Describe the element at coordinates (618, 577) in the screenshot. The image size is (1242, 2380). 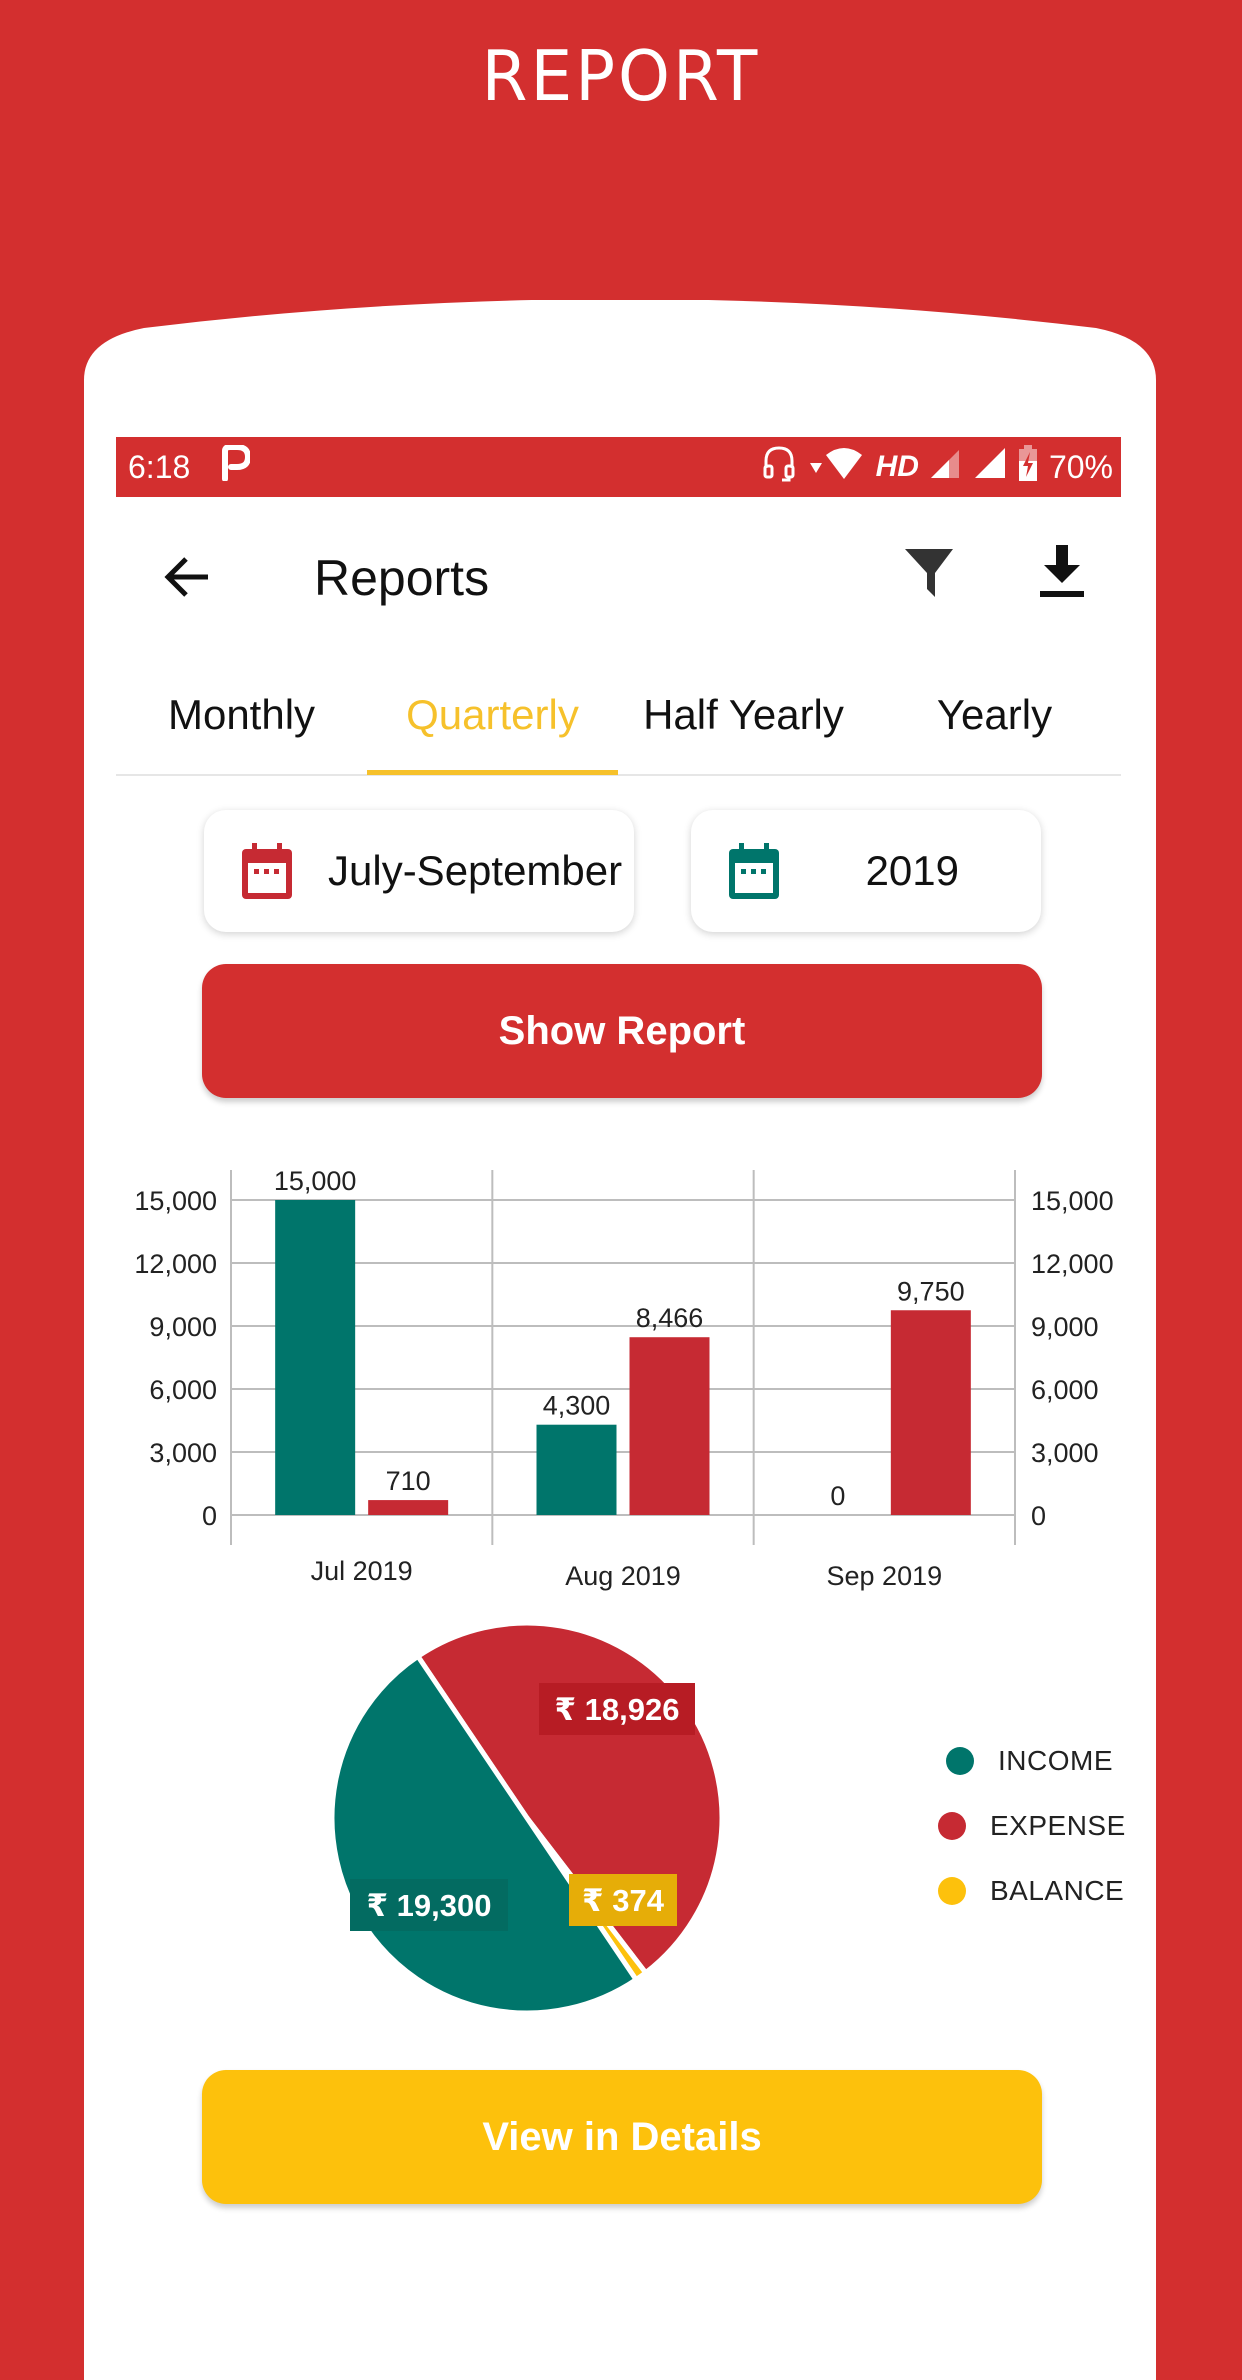
I see `app-bar: Reports` at that location.